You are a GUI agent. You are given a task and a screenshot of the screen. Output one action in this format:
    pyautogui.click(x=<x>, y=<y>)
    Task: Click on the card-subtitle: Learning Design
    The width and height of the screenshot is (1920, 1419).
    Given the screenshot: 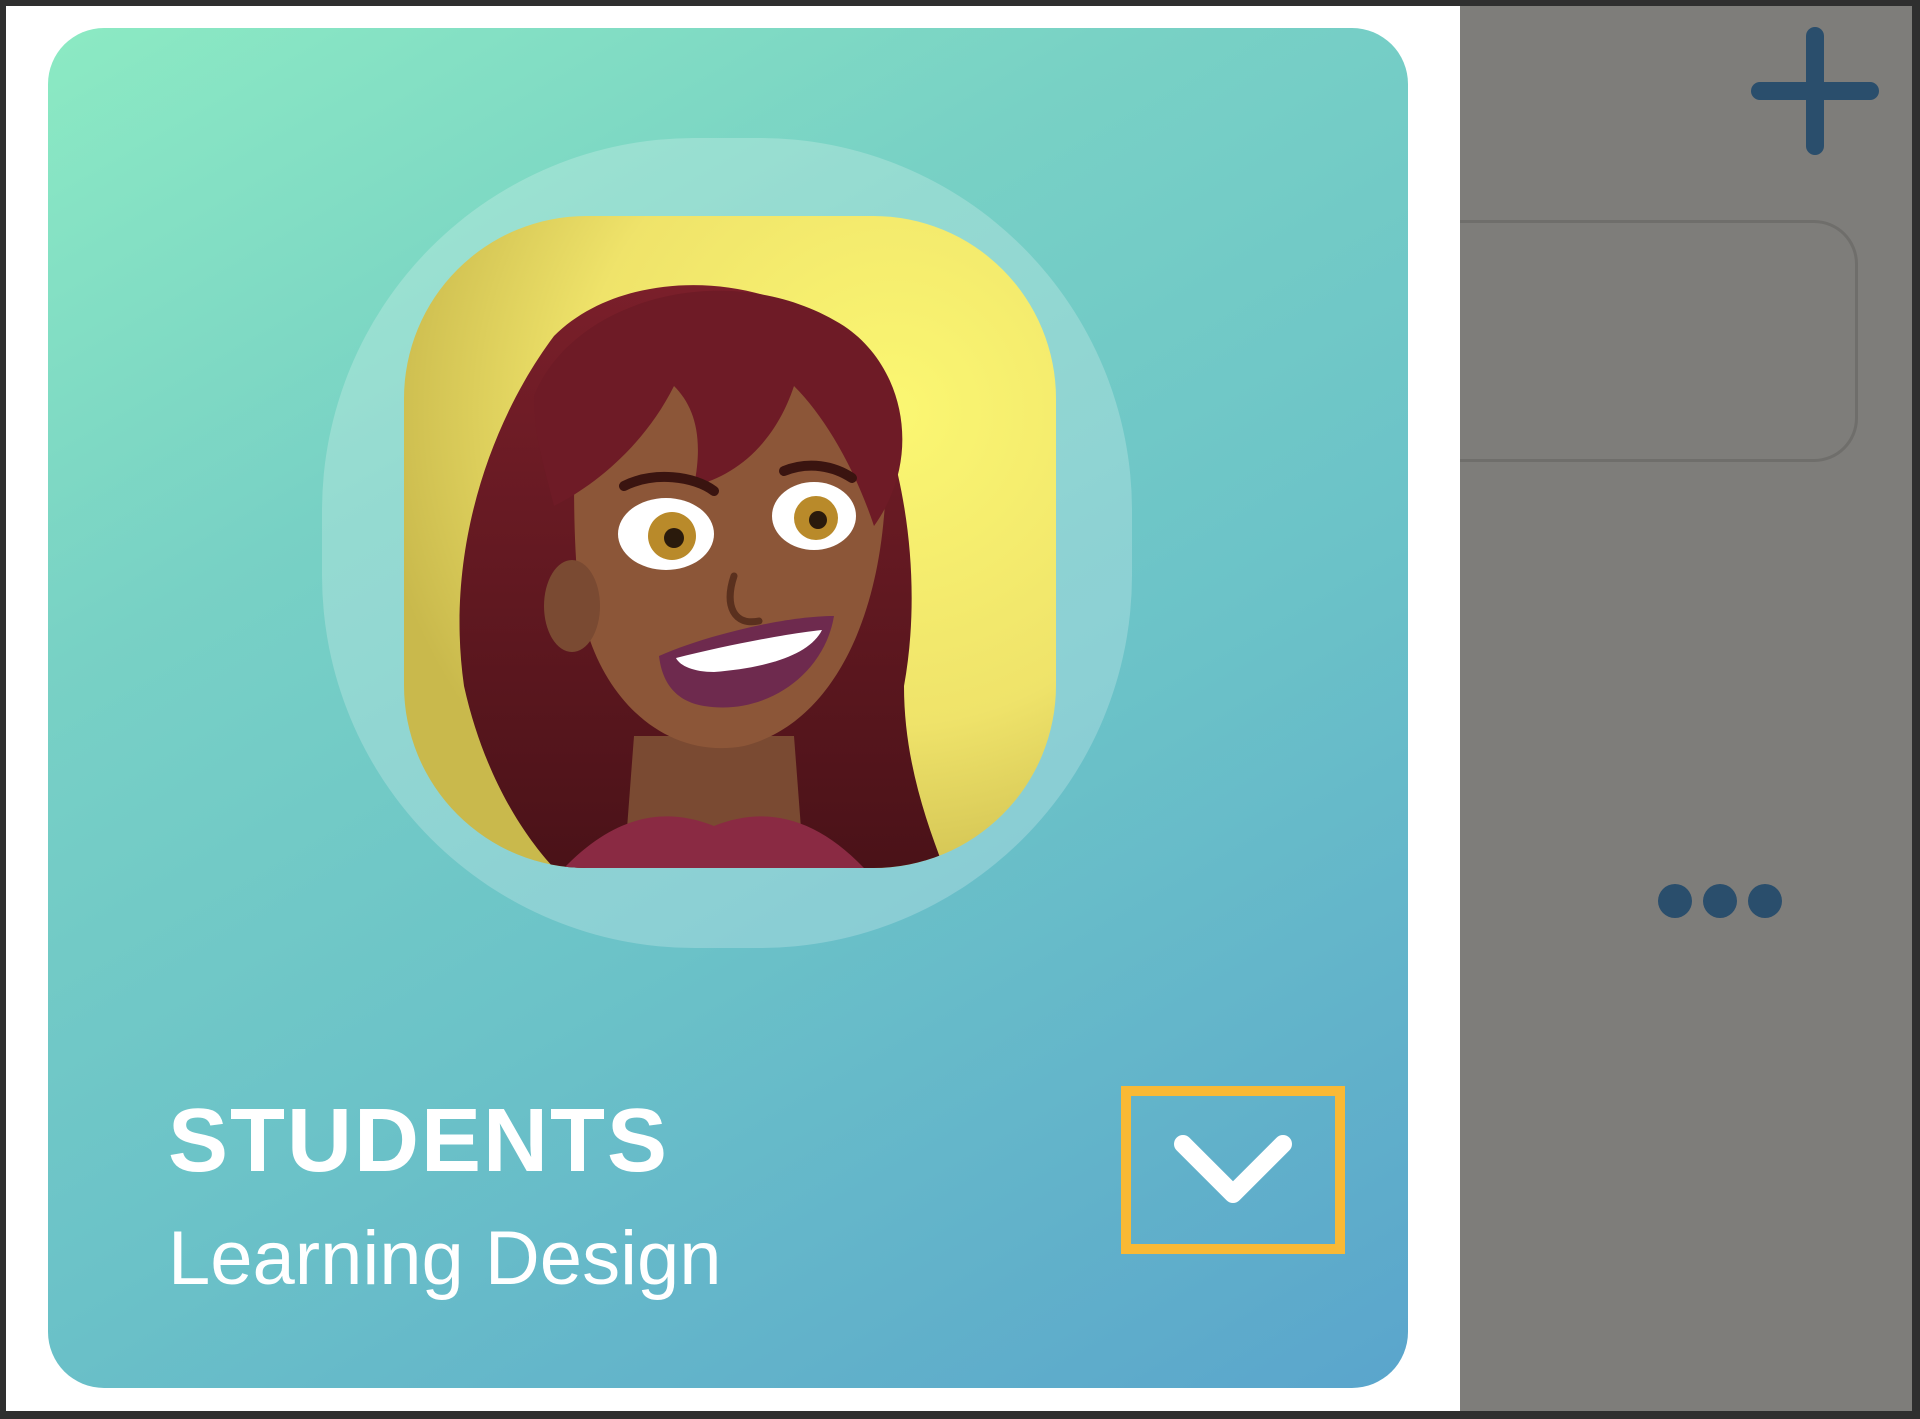 What is the action you would take?
    pyautogui.click(x=445, y=1258)
    